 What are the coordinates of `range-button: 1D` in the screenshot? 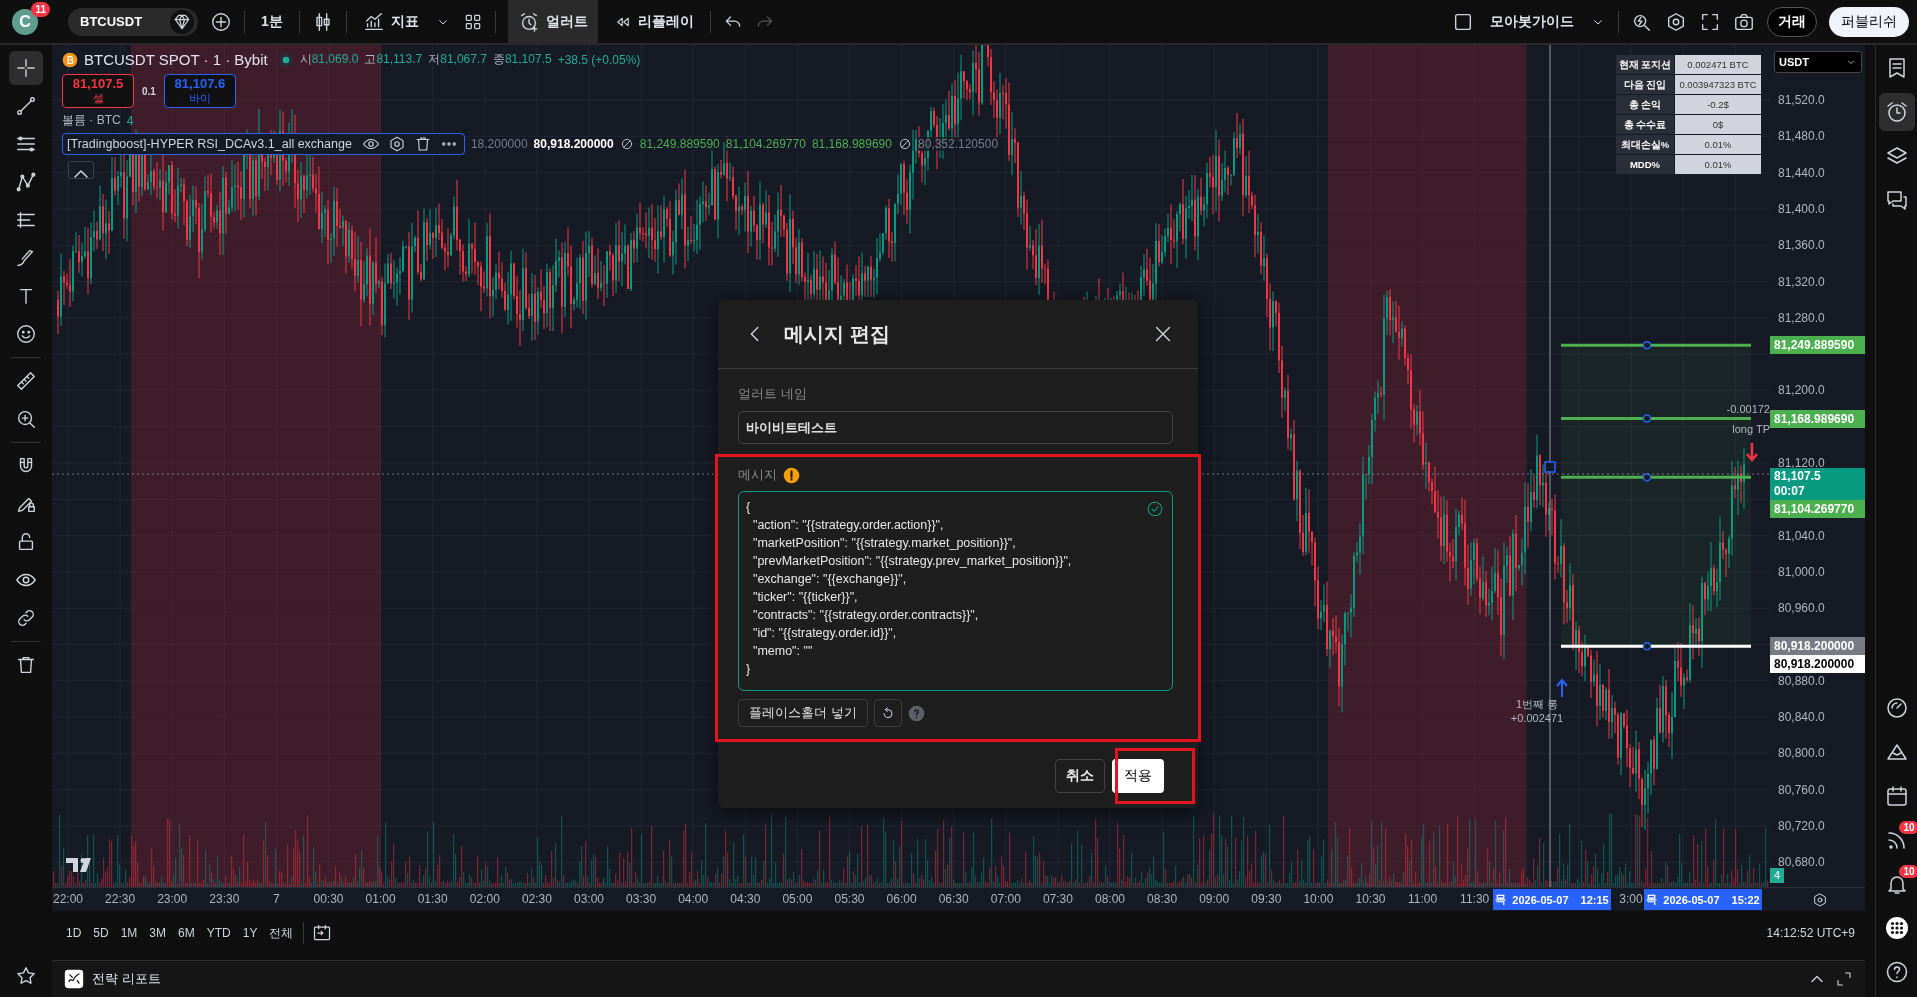 It's located at (74, 933).